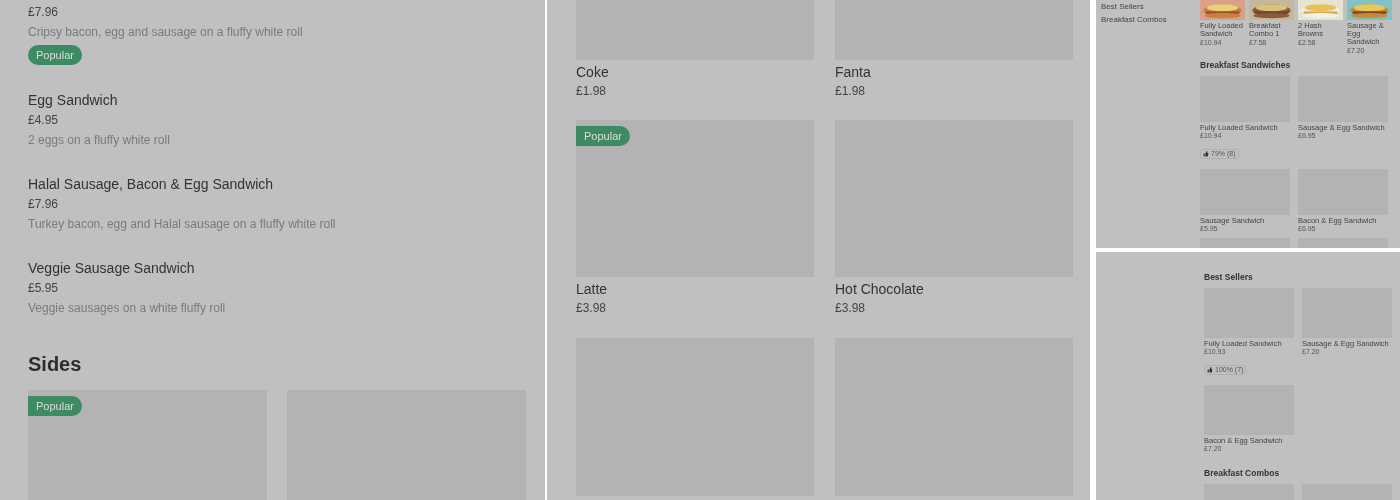 This screenshot has height=500, width=1400. I want to click on item-price: £4.95, so click(44, 120).